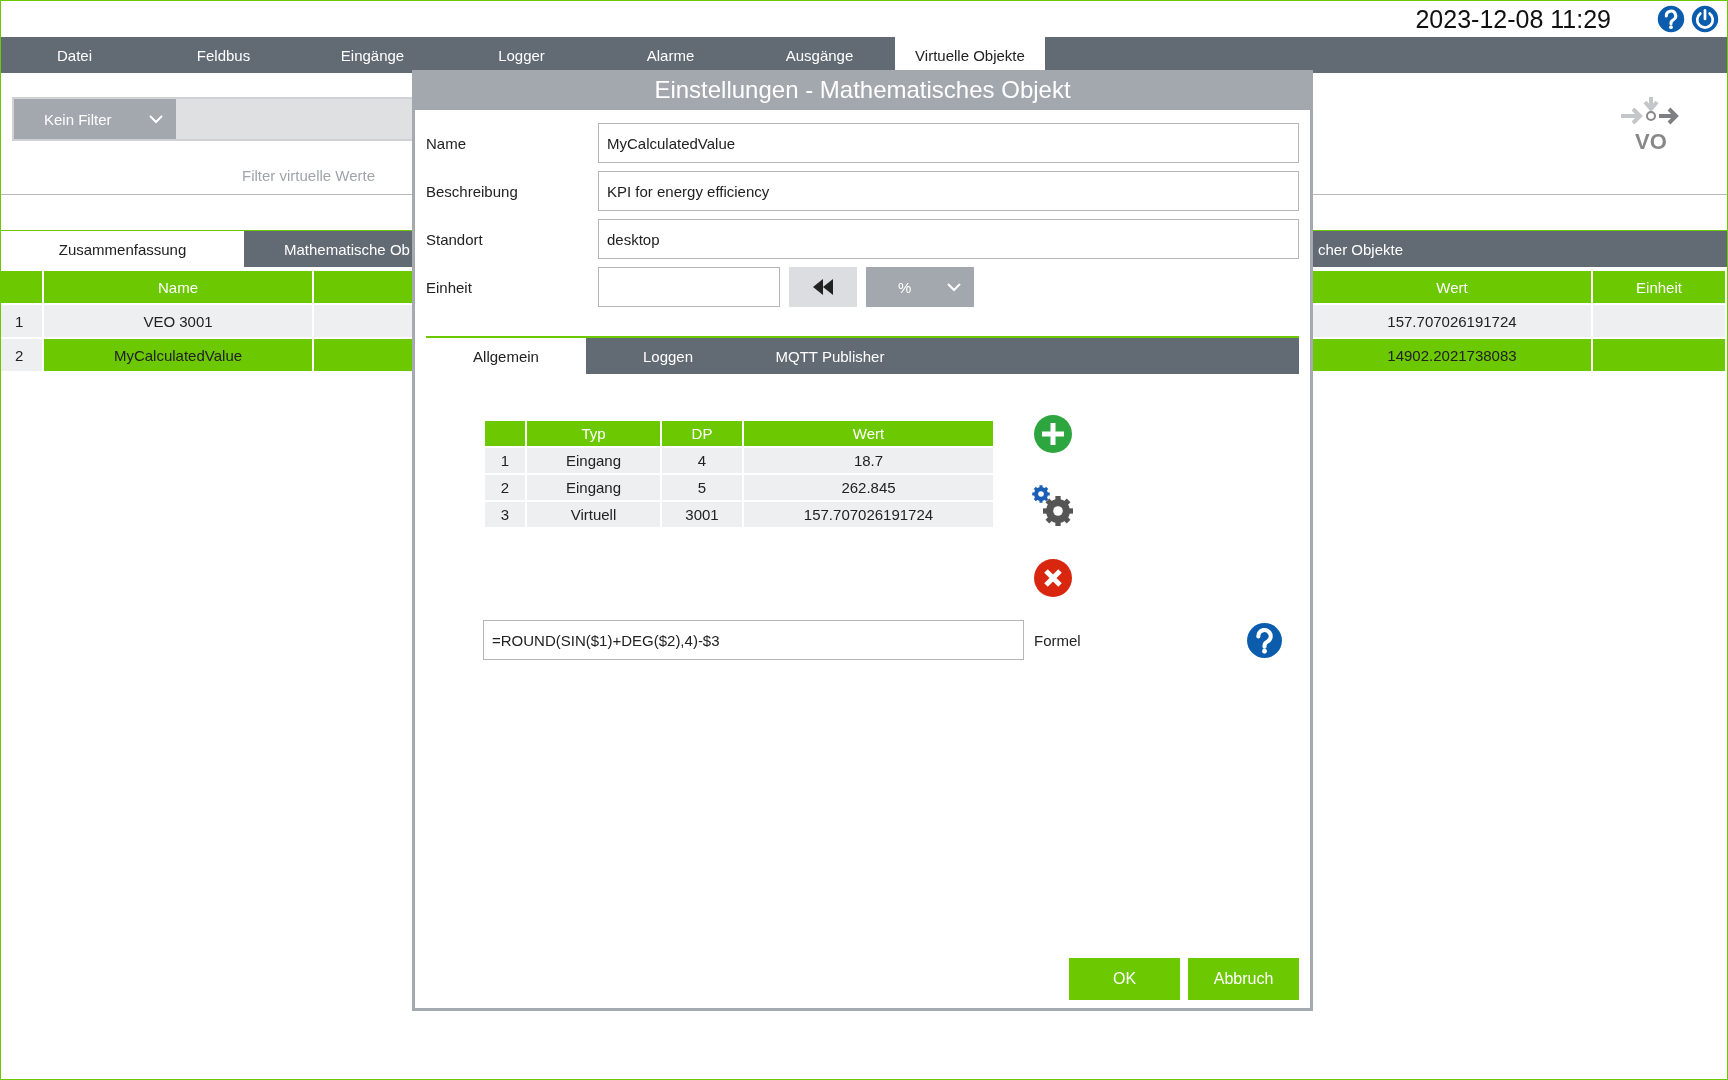 This screenshot has width=1728, height=1080. What do you see at coordinates (948, 143) in the screenshot?
I see `text-field: MyCalculatedValue` at bounding box center [948, 143].